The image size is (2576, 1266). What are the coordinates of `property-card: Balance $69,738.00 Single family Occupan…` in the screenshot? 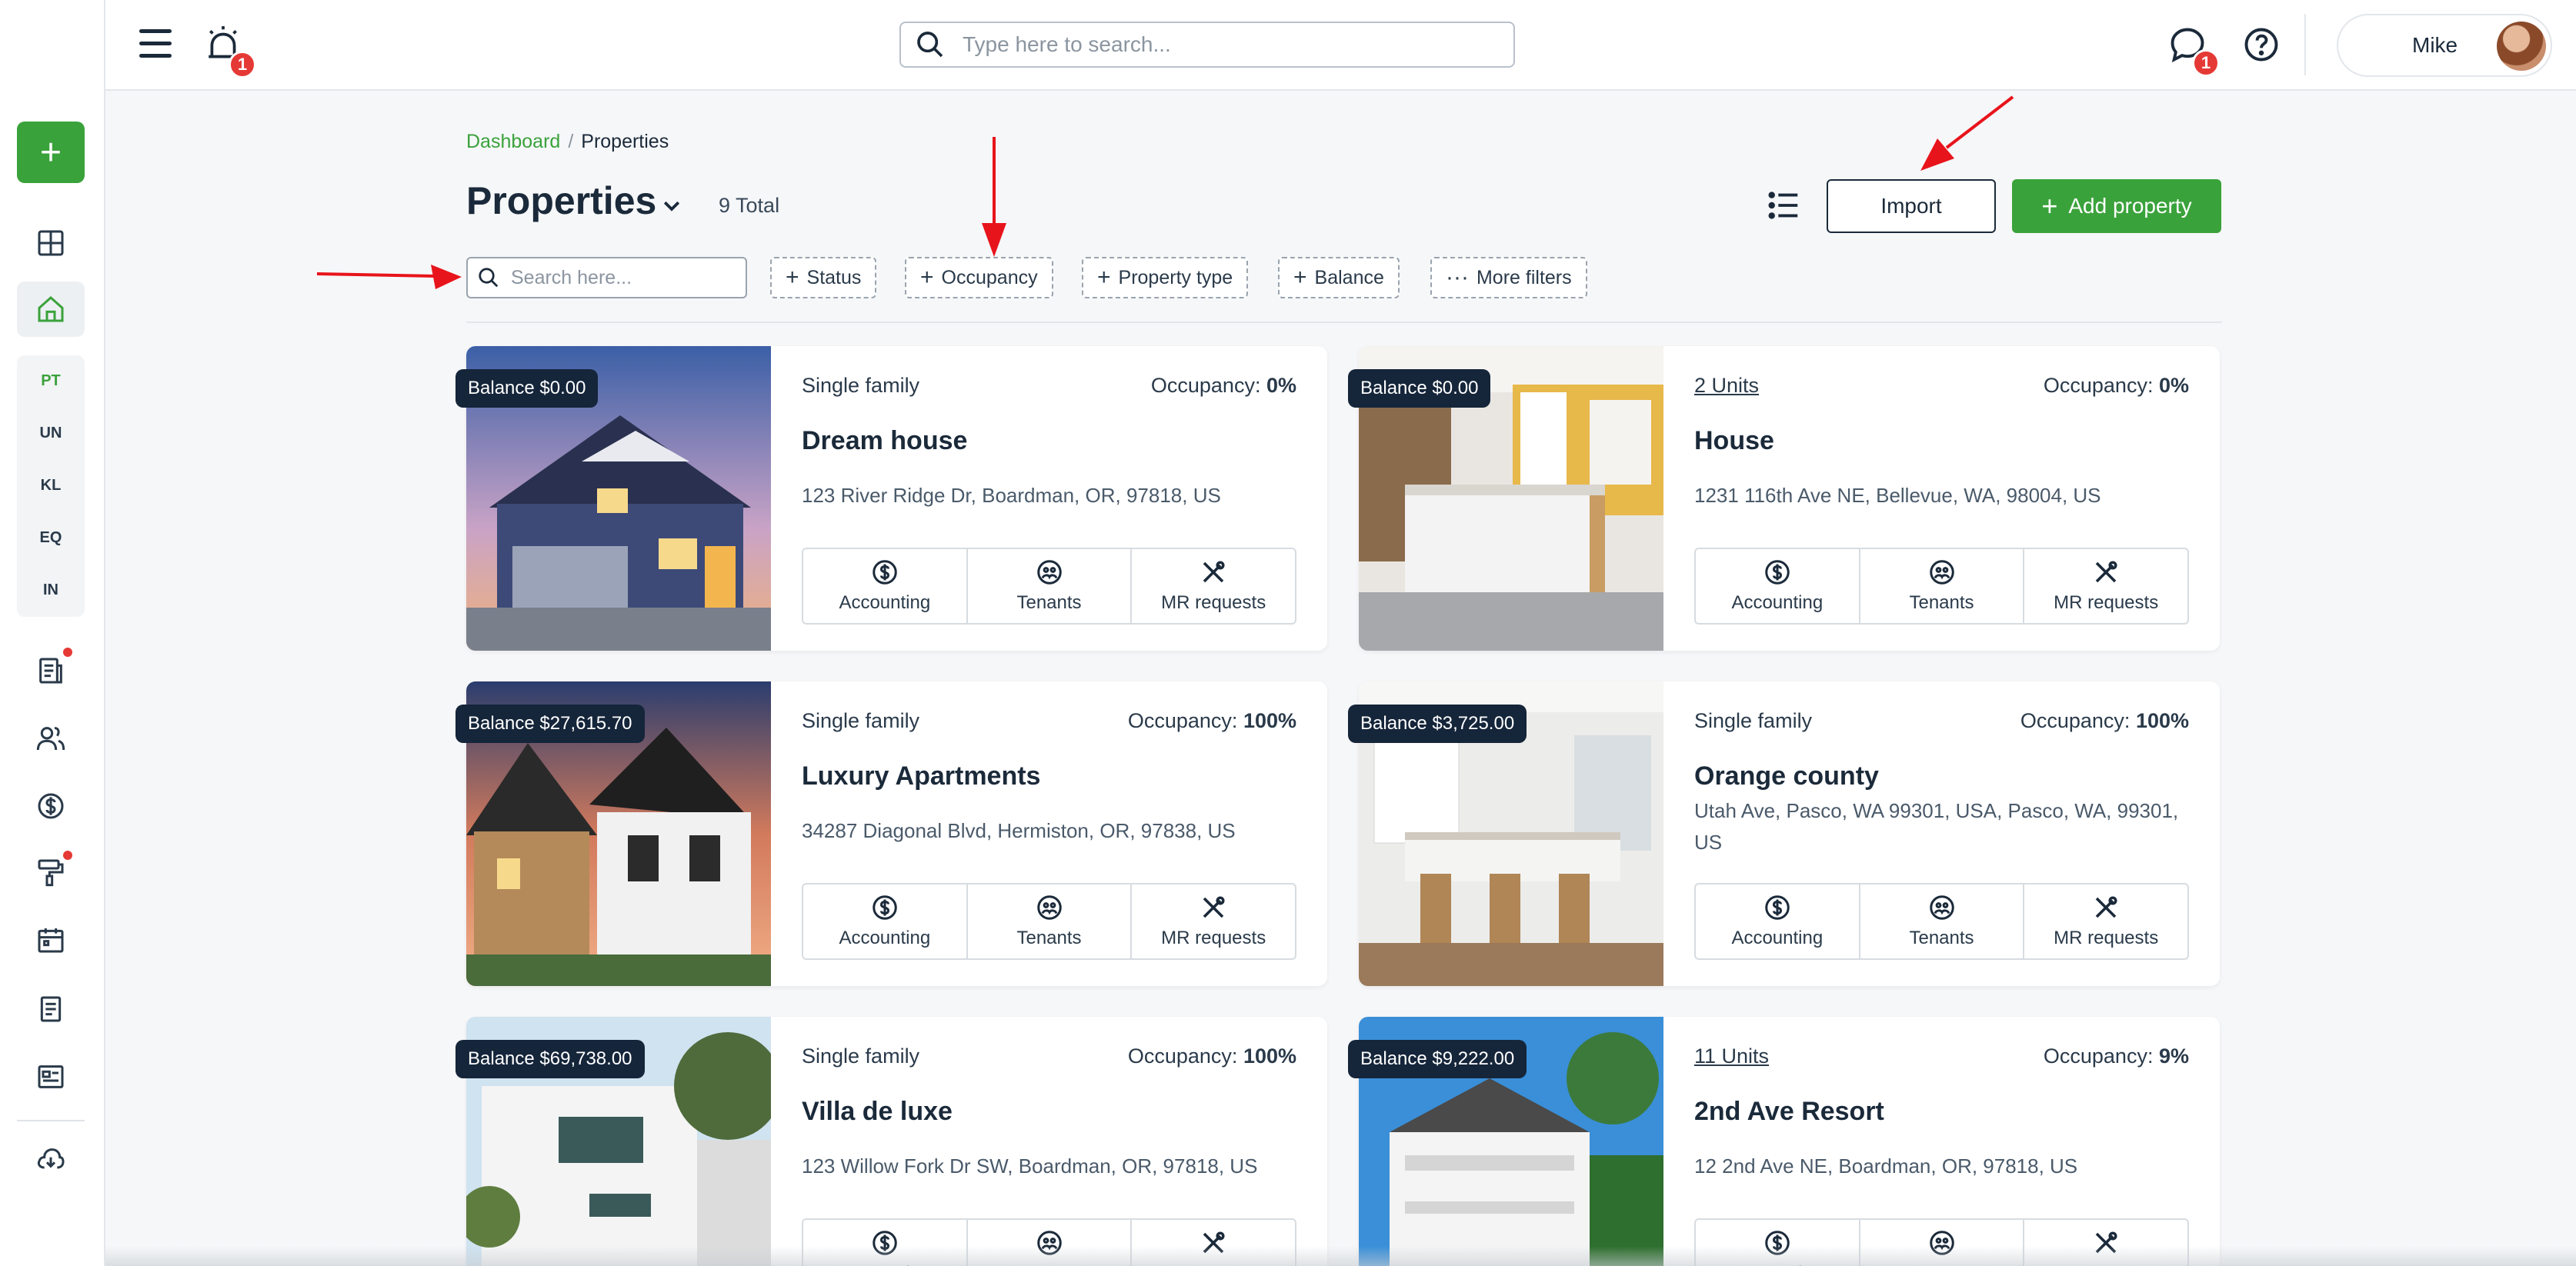 It's located at (891, 1141).